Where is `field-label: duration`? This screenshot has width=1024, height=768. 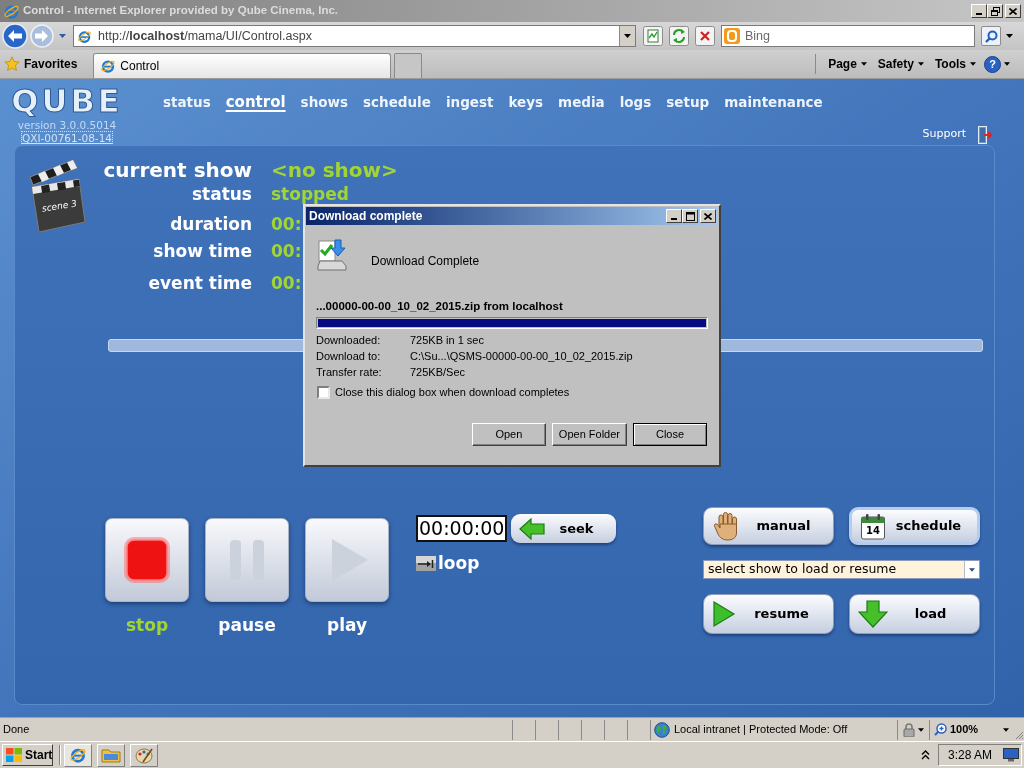 field-label: duration is located at coordinates (211, 224).